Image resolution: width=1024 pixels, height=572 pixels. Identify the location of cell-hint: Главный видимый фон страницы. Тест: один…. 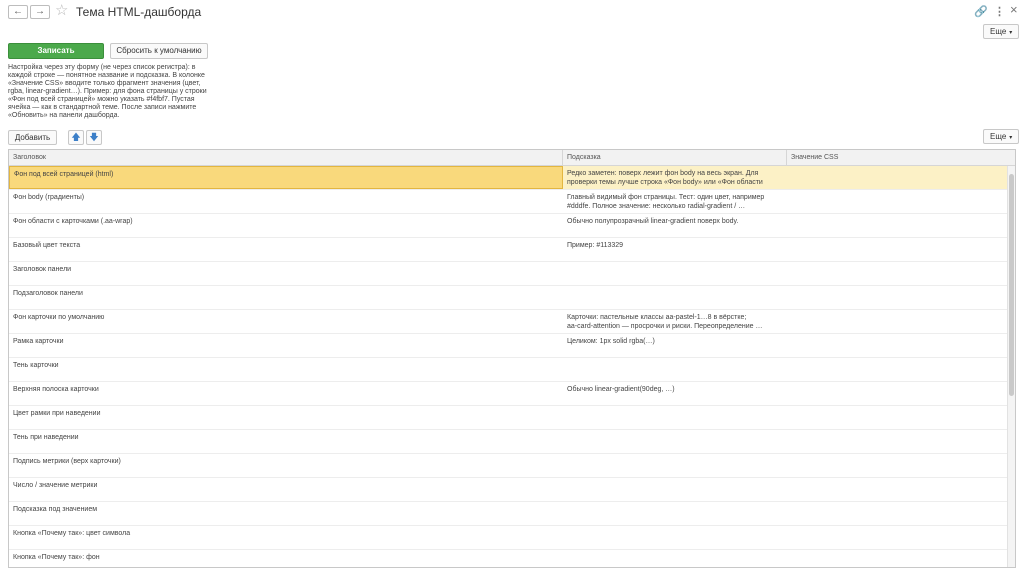
(675, 201).